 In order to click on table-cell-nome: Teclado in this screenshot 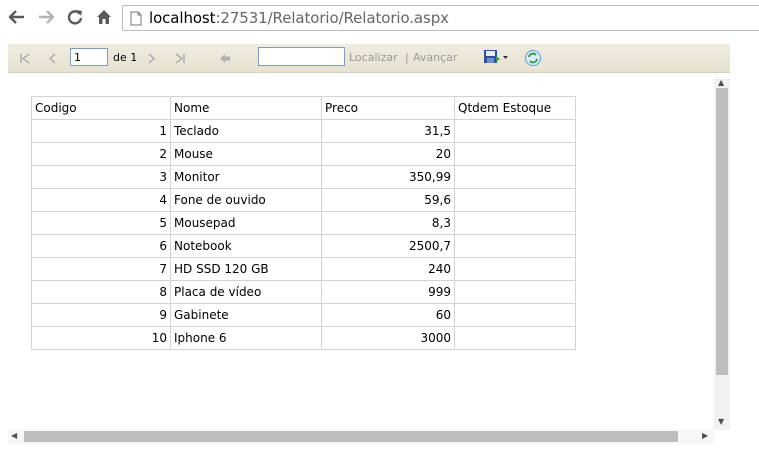, I will do `click(246, 131)`.